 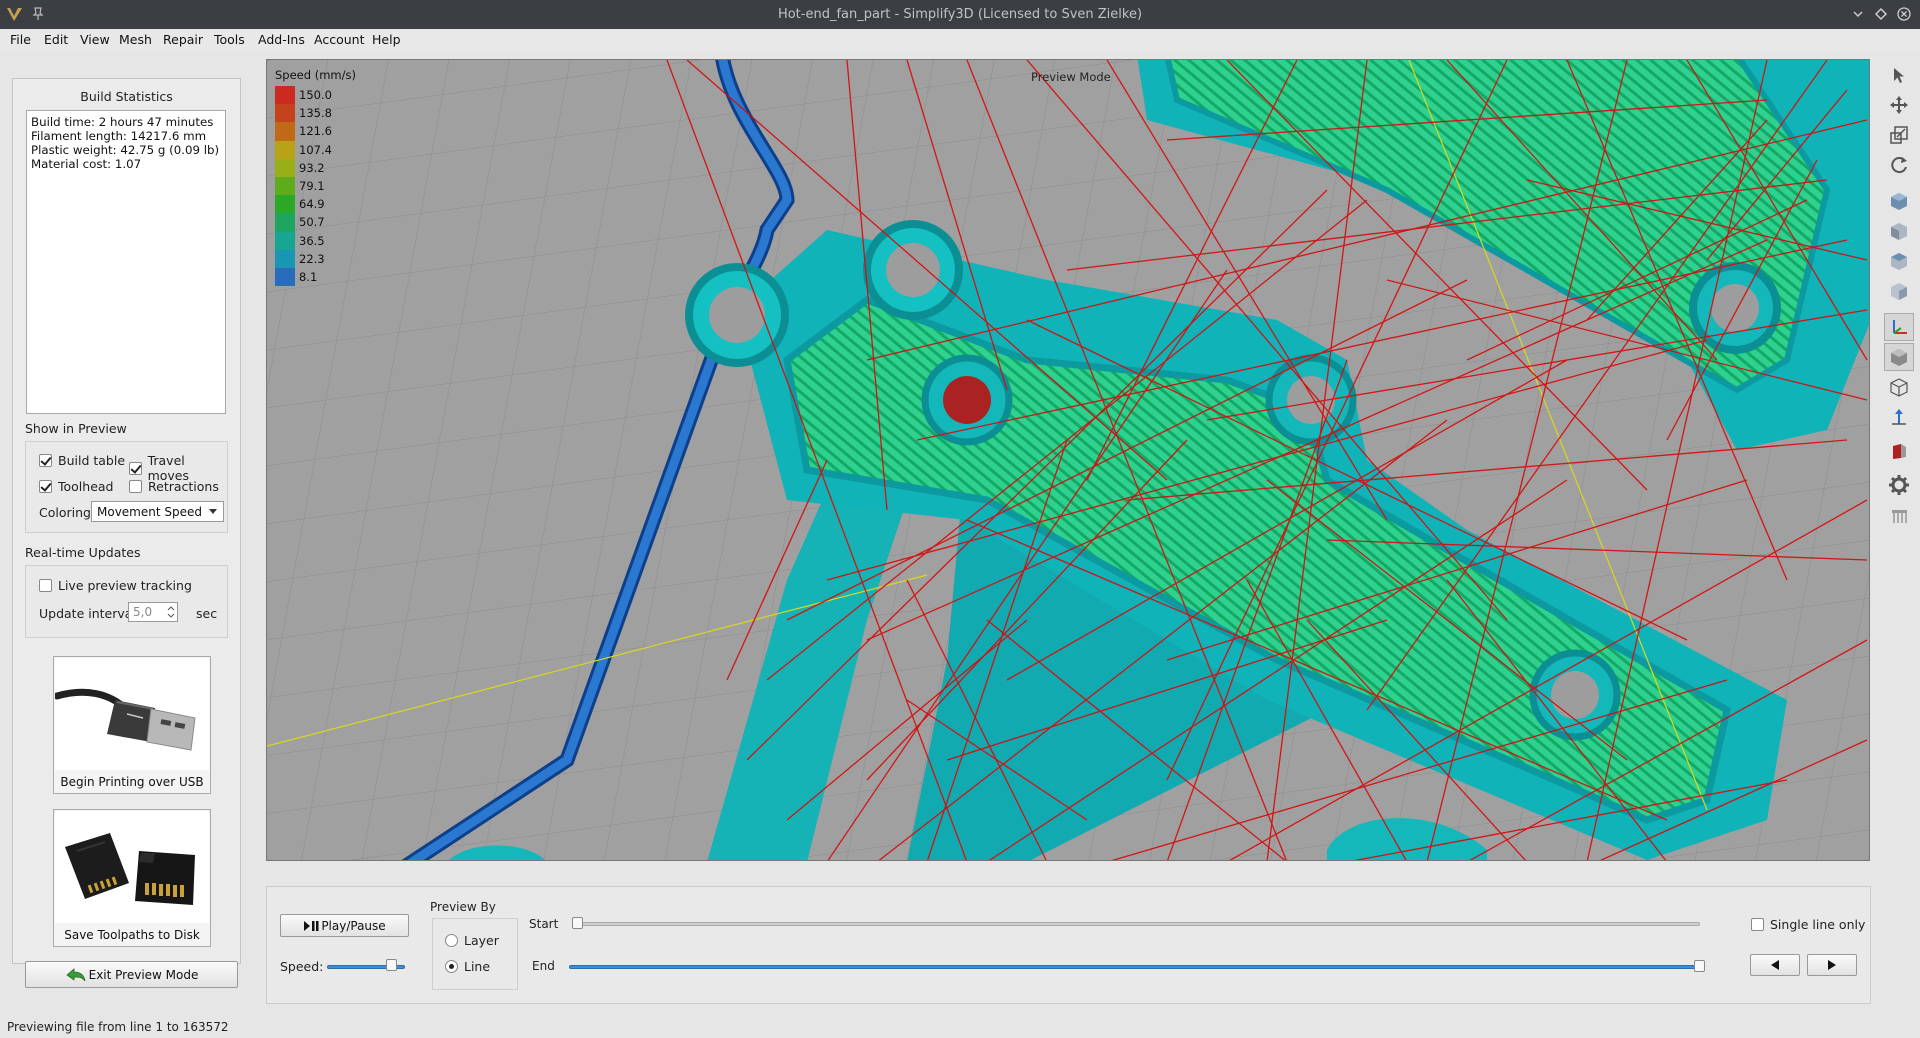 I want to click on menu-help: Help, so click(x=386, y=39).